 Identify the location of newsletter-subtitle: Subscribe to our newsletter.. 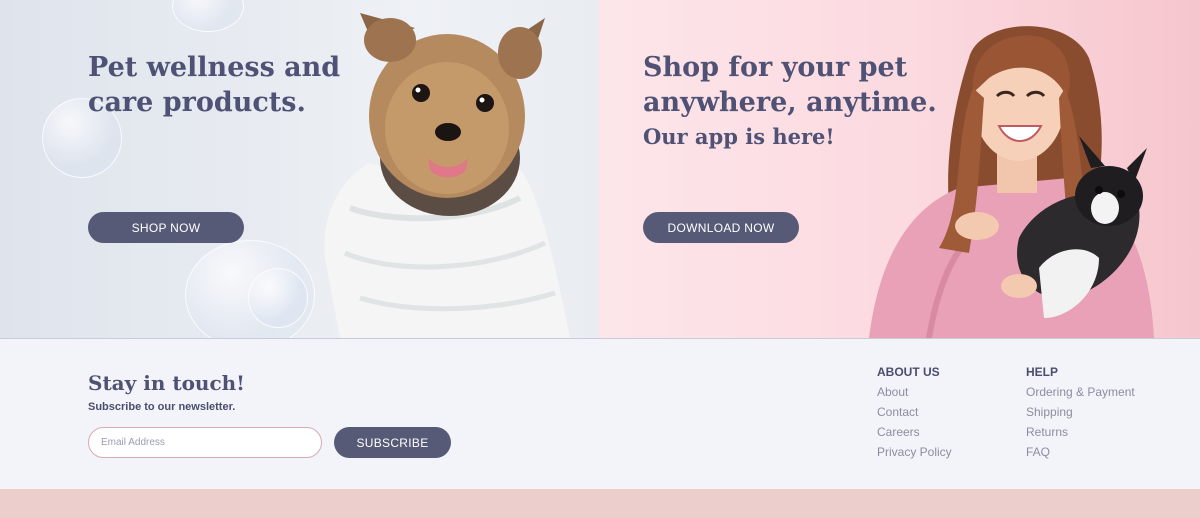
(162, 407).